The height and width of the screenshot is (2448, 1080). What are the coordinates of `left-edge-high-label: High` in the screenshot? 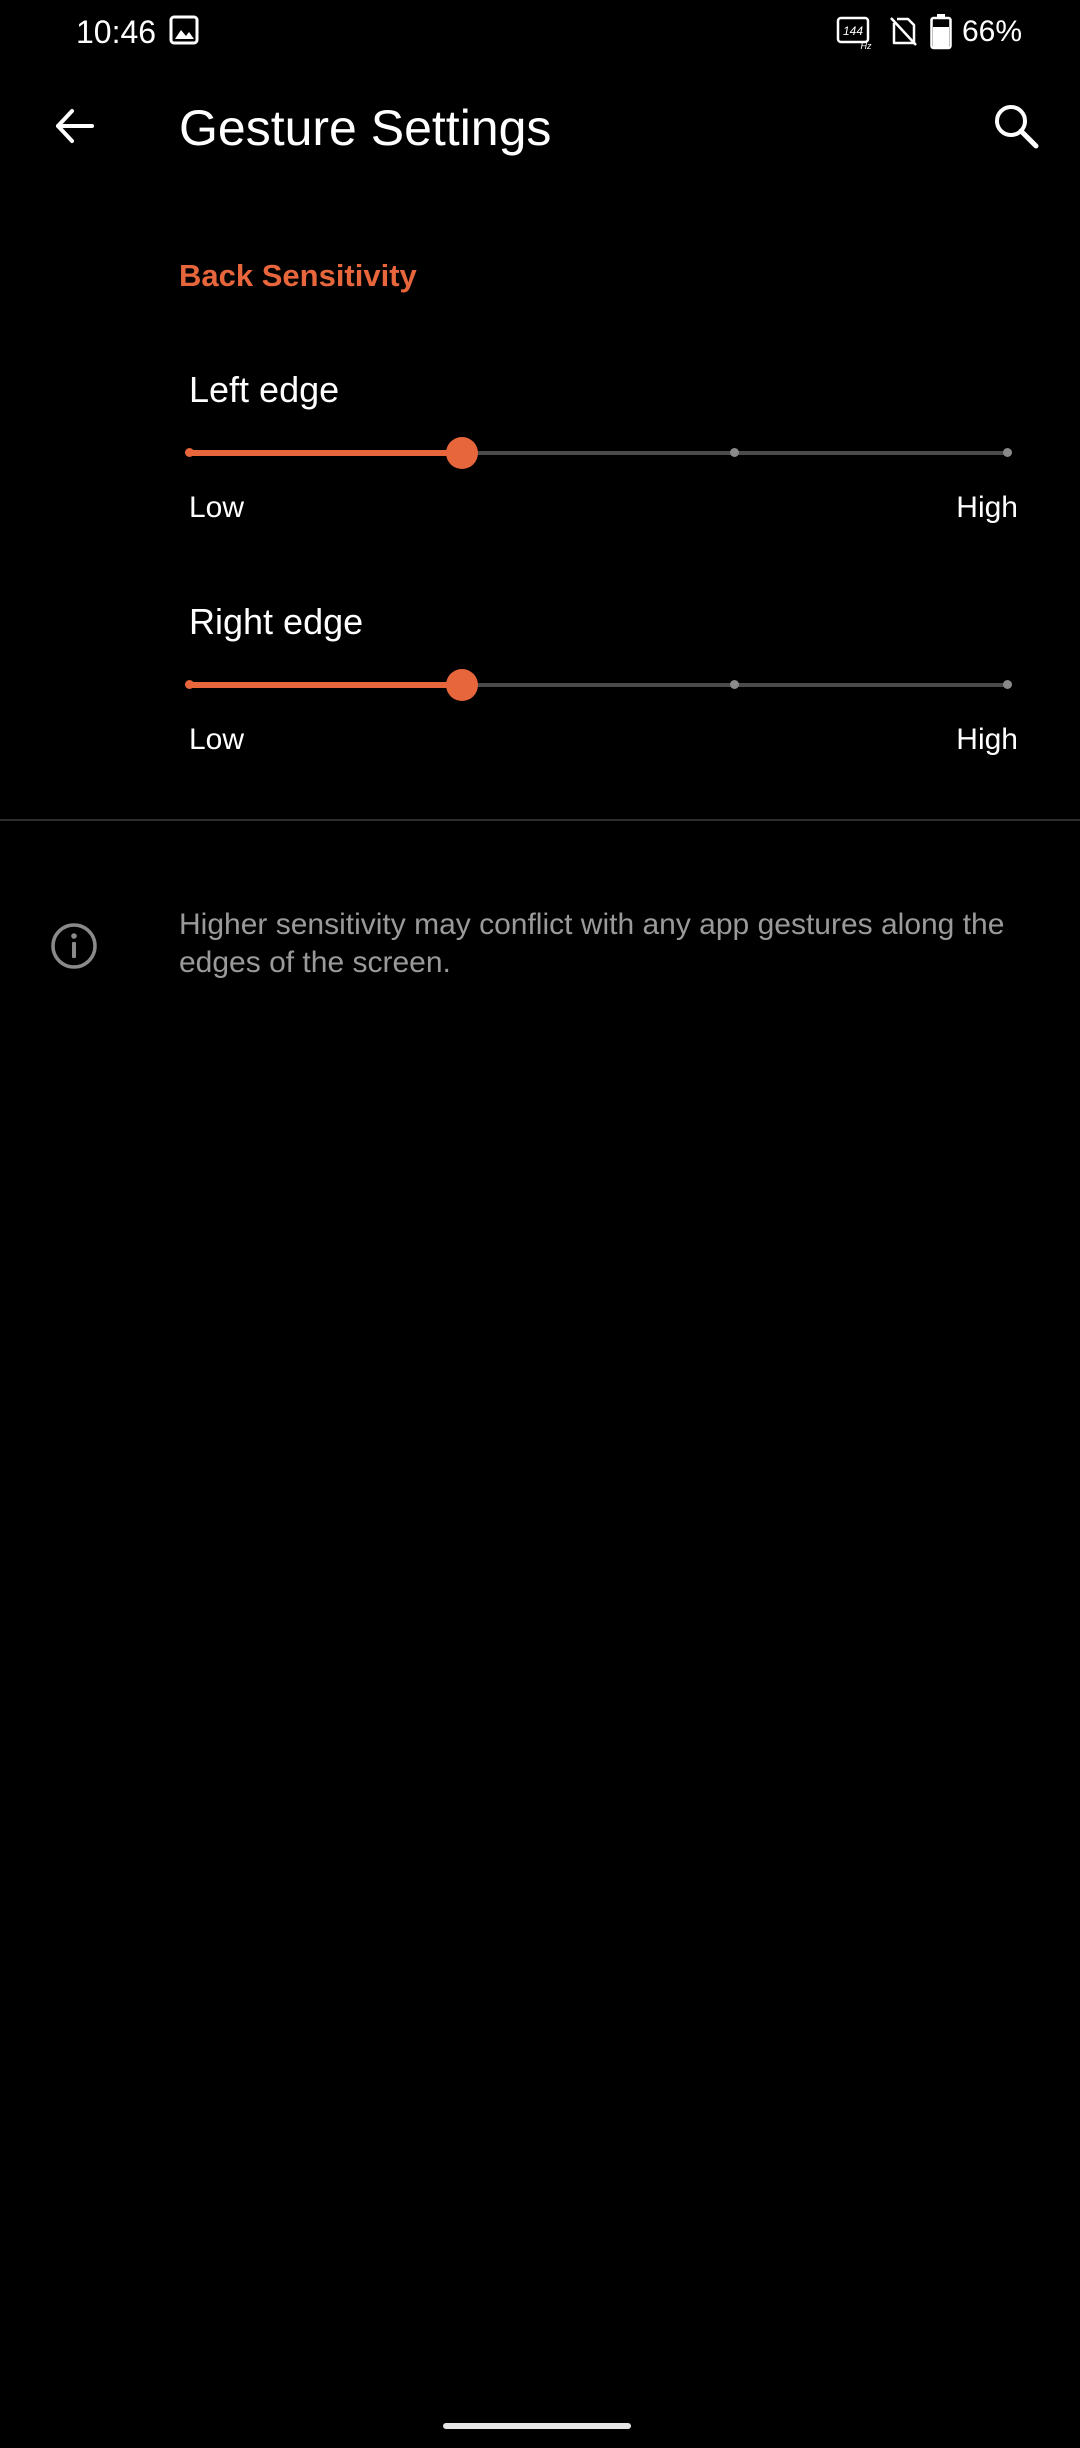 It's located at (987, 507).